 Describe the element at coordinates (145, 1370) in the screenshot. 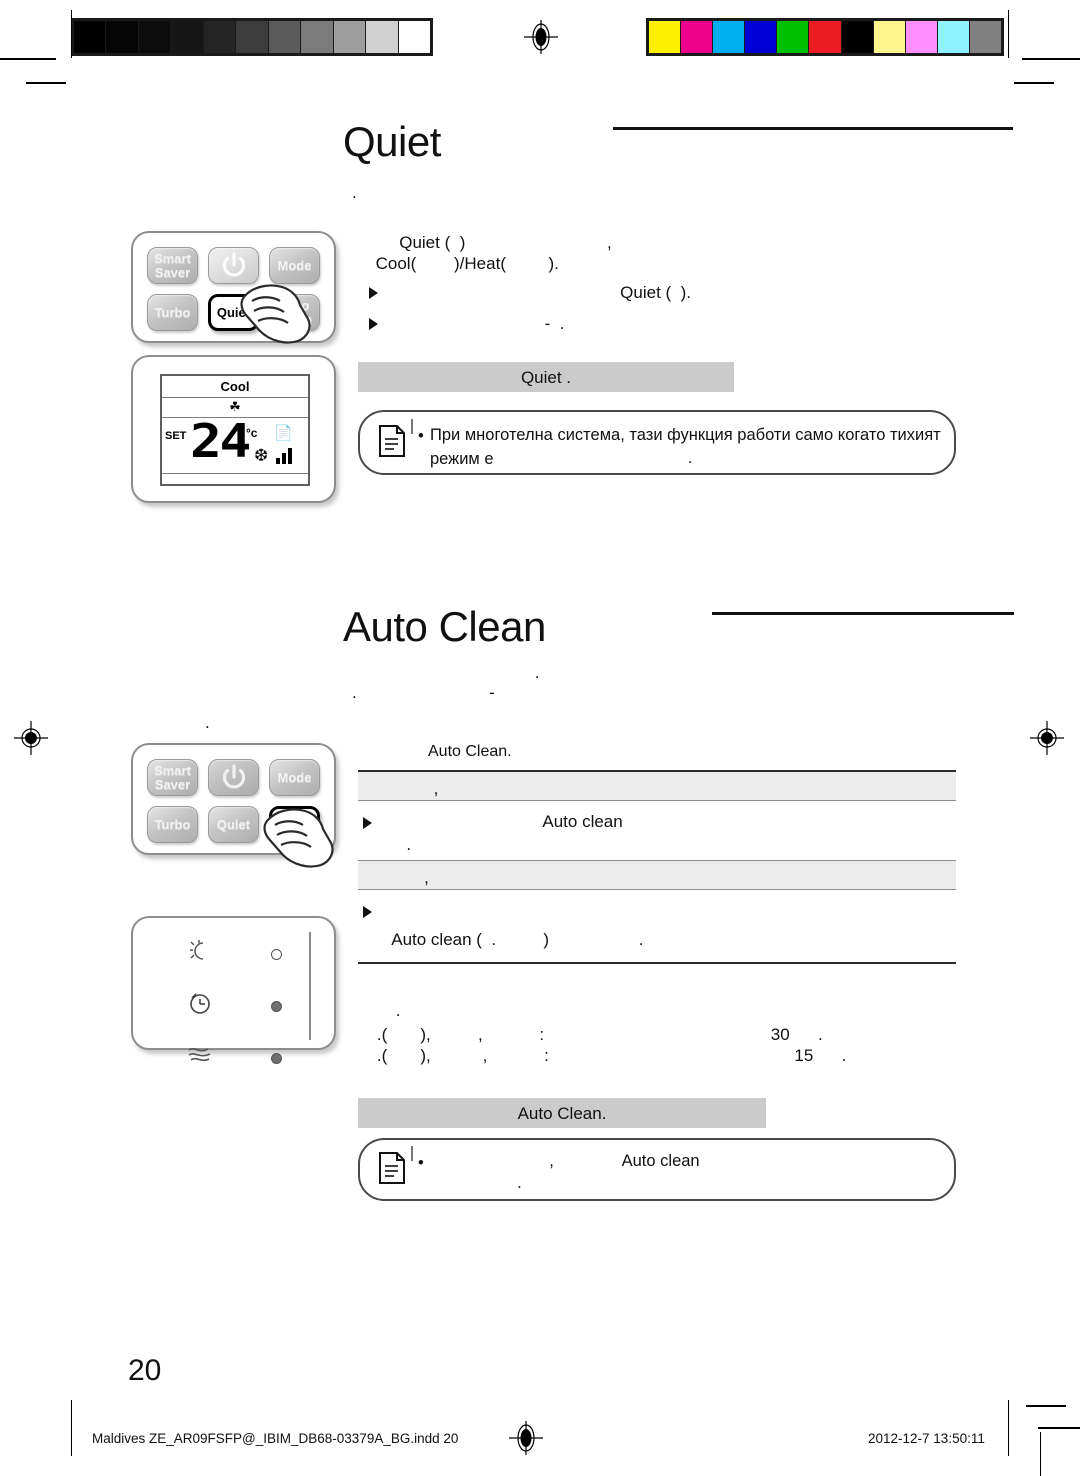

I see `page-number: 20` at that location.